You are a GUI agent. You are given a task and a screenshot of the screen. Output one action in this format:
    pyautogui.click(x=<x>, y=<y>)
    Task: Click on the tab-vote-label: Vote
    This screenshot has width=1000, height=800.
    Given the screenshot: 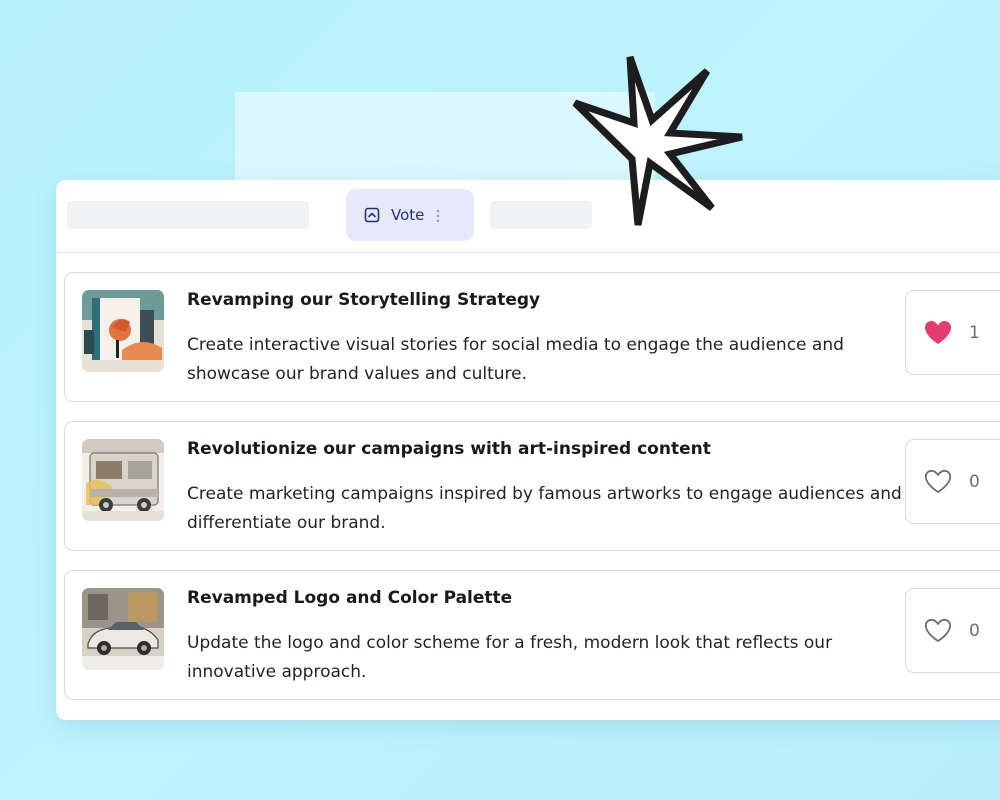 What is the action you would take?
    pyautogui.click(x=408, y=215)
    